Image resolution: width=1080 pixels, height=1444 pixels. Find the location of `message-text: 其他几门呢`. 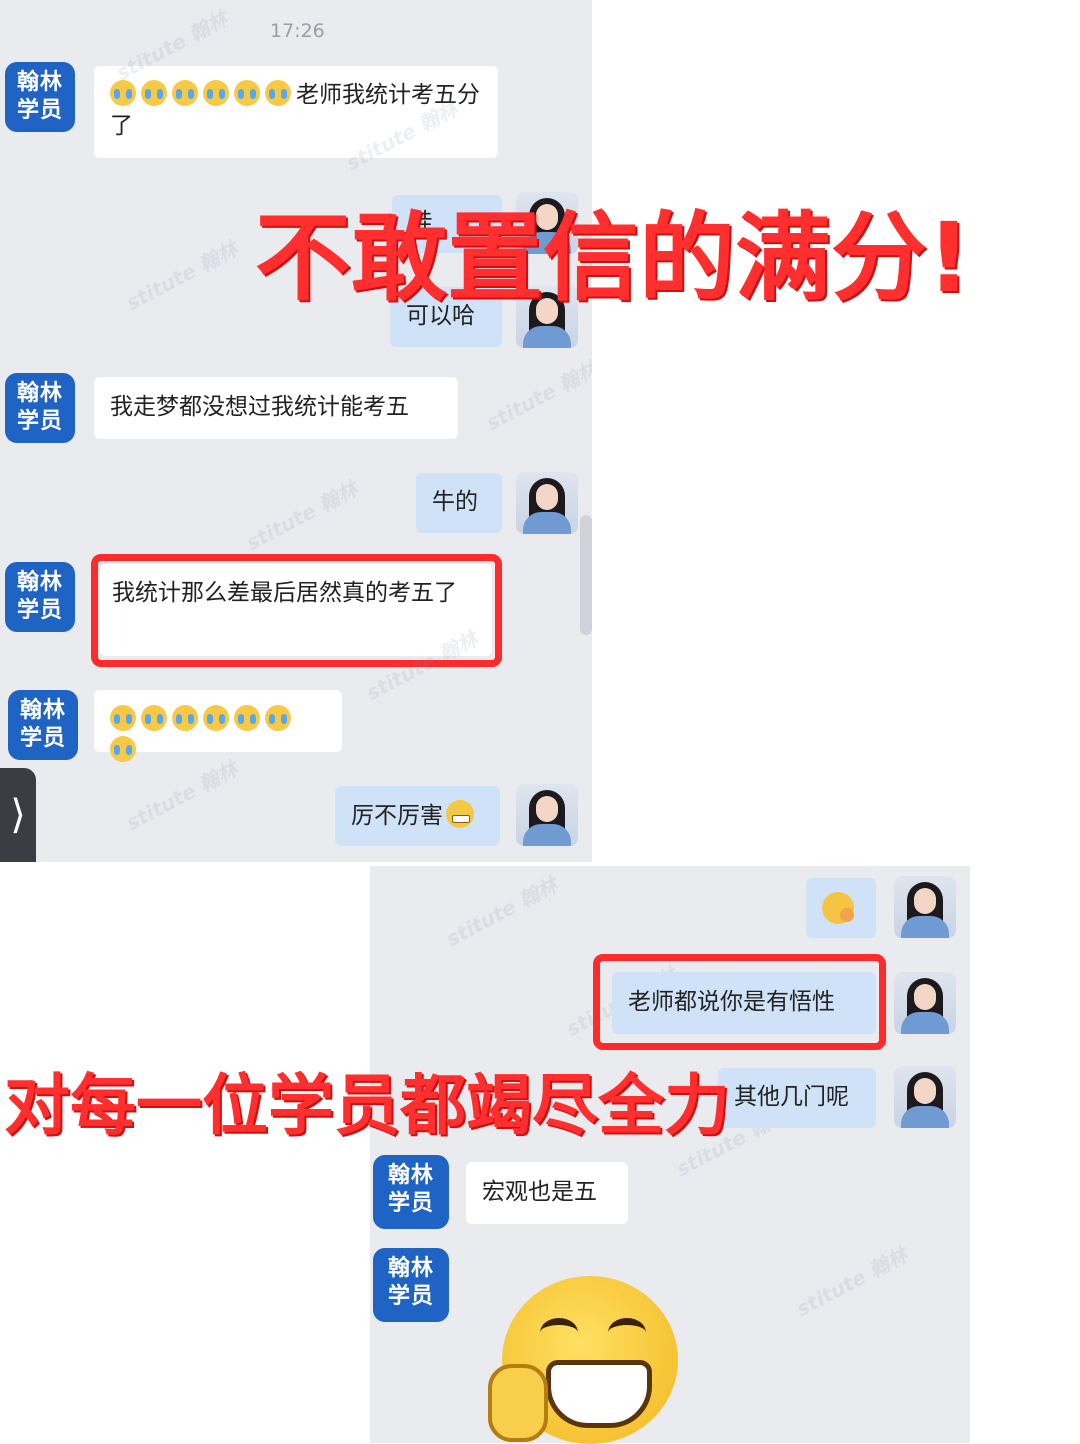

message-text: 其他几门呢 is located at coordinates (791, 1097).